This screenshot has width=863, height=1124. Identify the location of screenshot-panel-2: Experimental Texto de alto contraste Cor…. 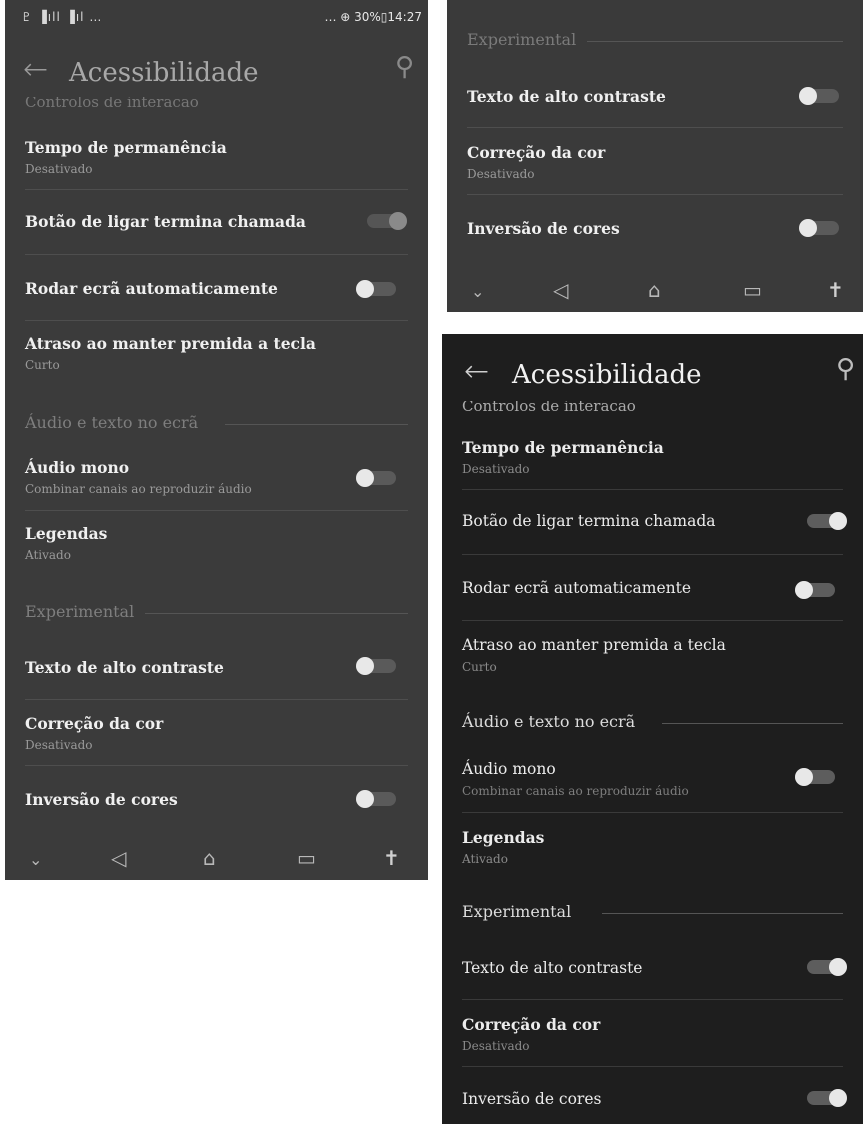
(655, 156).